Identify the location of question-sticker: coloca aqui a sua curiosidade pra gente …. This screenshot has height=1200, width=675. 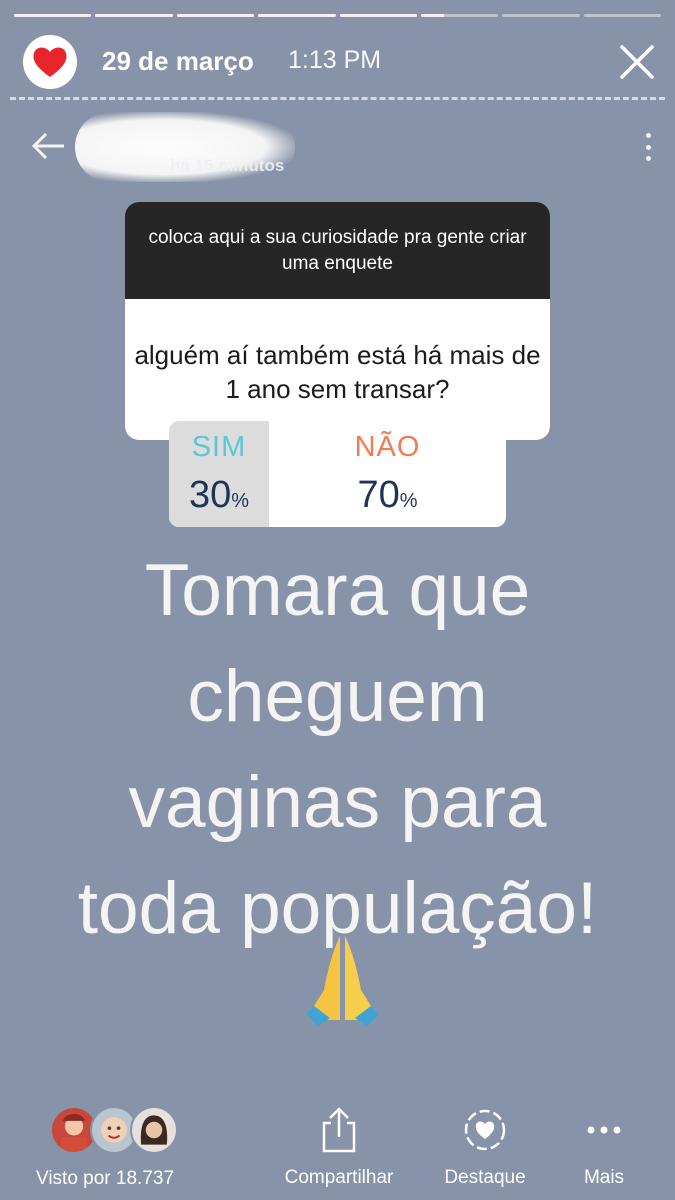
(337, 321).